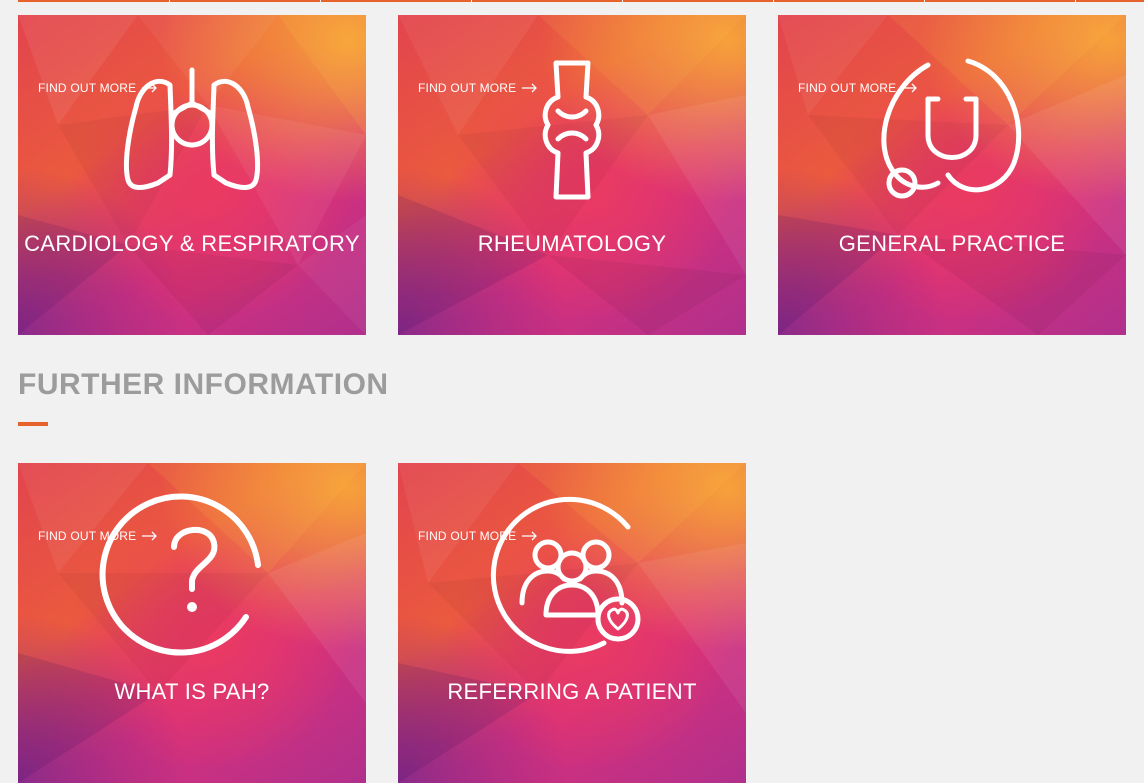 Image resolution: width=1144 pixels, height=783 pixels. I want to click on tile-general-practice: FIND OUT MORE GENERAL PRACTICE, so click(952, 175).